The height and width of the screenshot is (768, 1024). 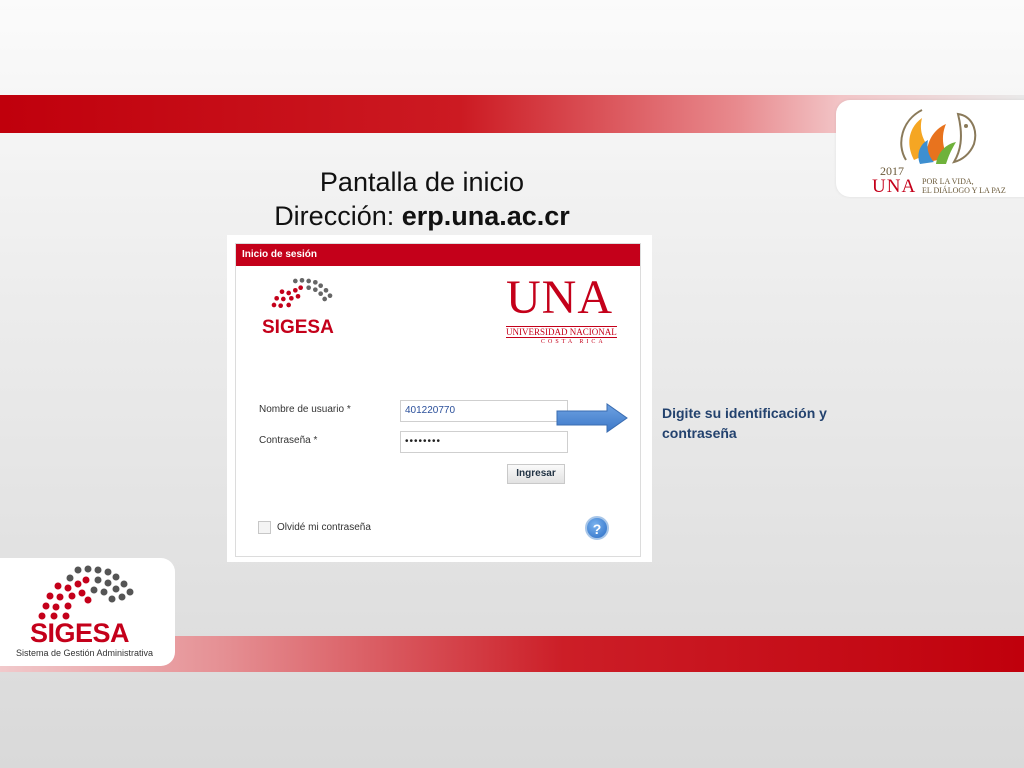 What do you see at coordinates (485, 216) in the screenshot?
I see `title-address-url: erp.una.ac.cr` at bounding box center [485, 216].